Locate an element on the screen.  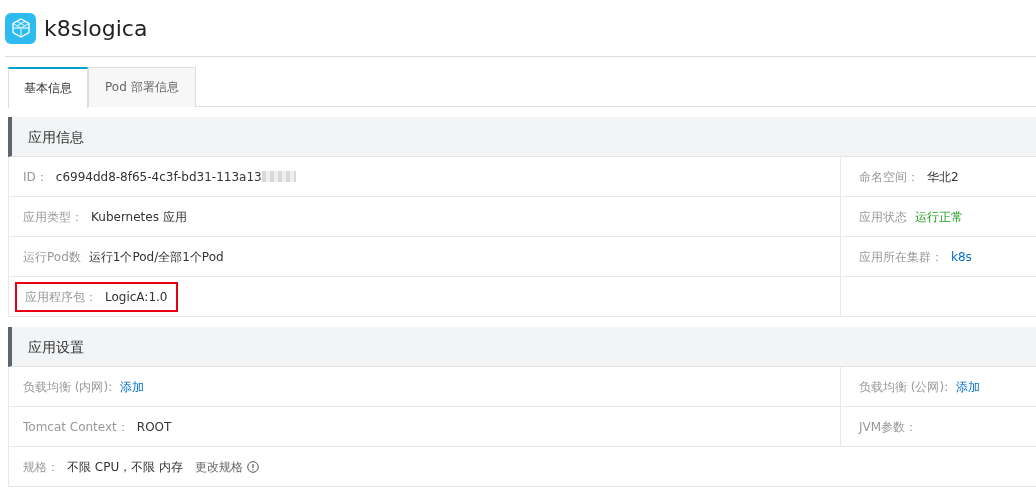
field-value: 华北2 is located at coordinates (943, 177).